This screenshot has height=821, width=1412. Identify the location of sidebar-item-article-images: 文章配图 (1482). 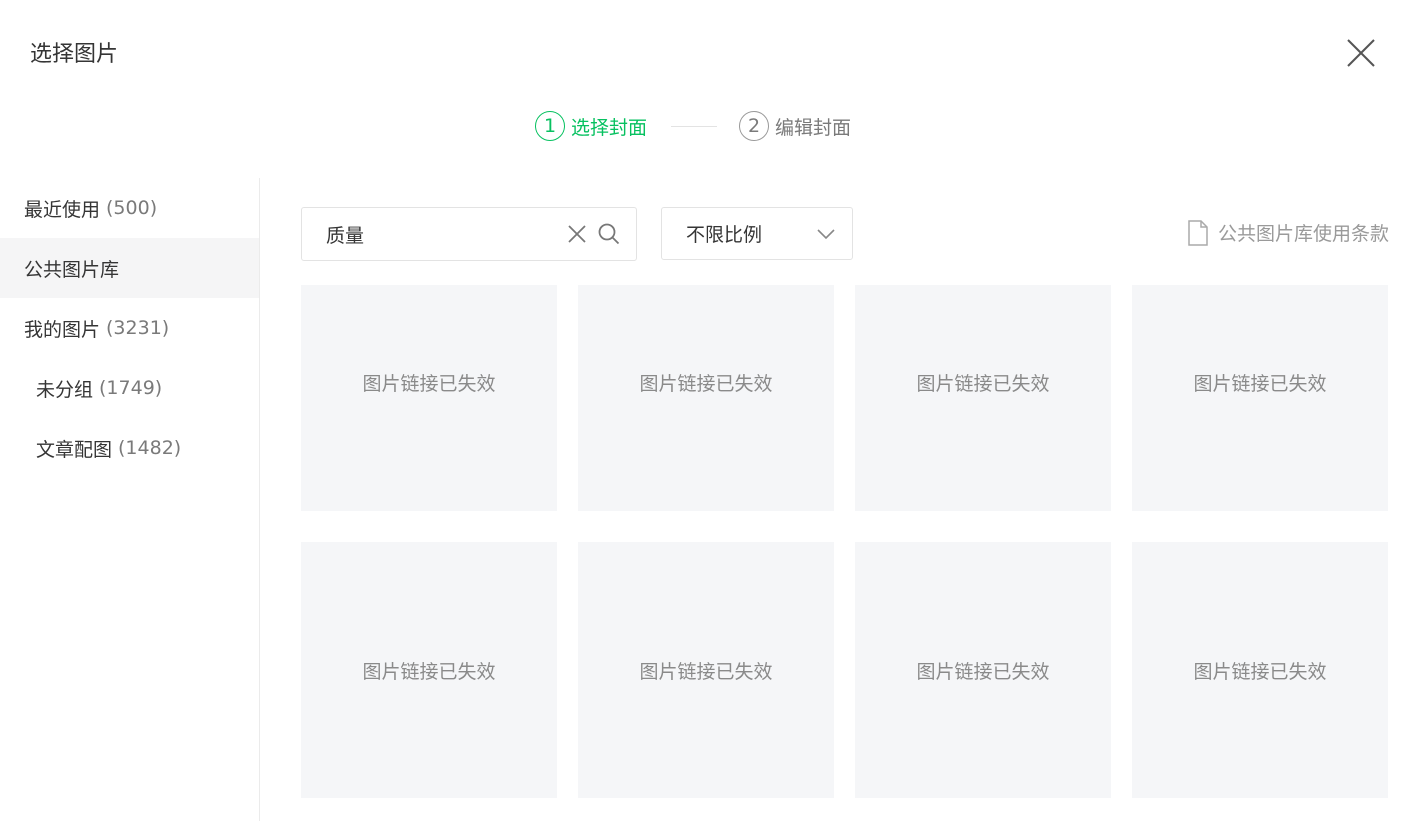
(129, 448).